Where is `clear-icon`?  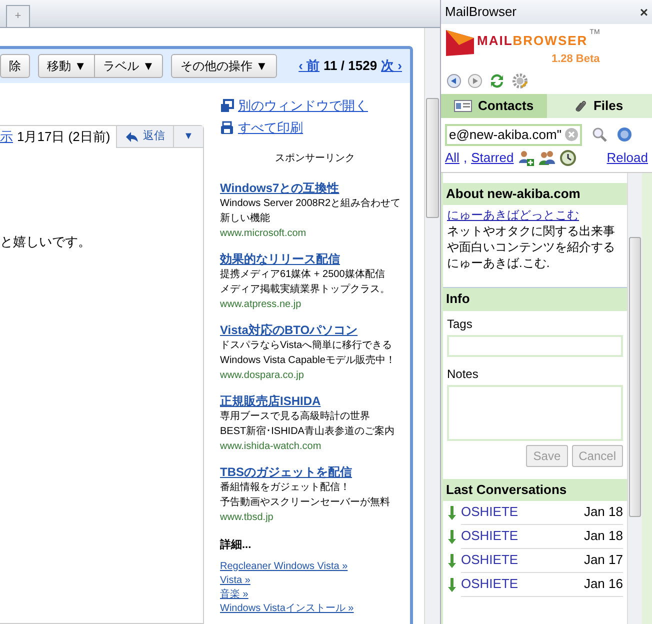 clear-icon is located at coordinates (571, 134).